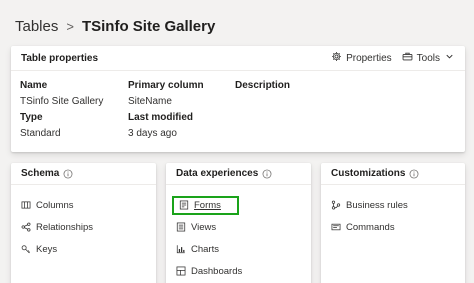 The image size is (474, 283). Describe the element at coordinates (369, 58) in the screenshot. I see `properties-label: Properties` at that location.